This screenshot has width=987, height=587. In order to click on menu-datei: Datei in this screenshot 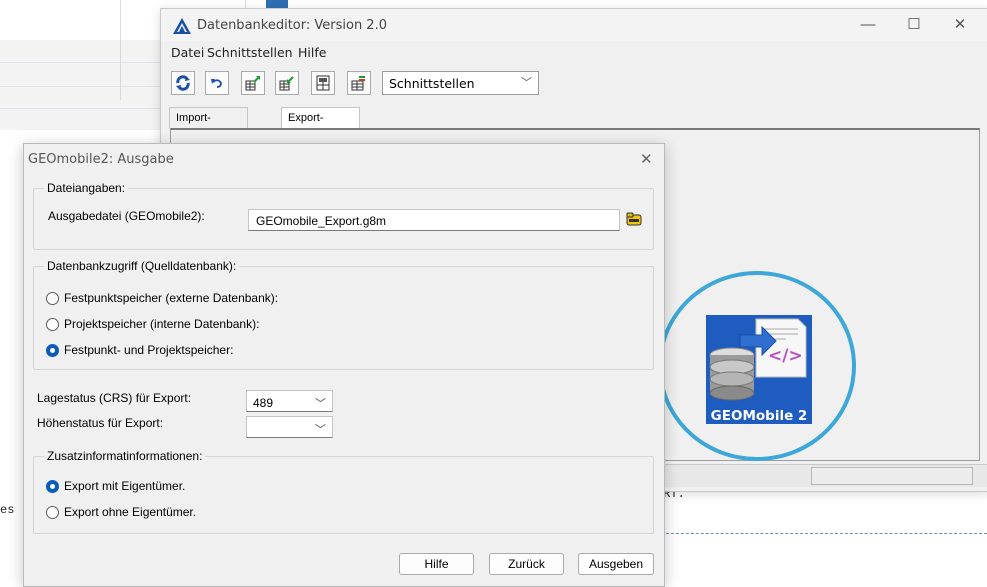, I will do `click(187, 52)`.